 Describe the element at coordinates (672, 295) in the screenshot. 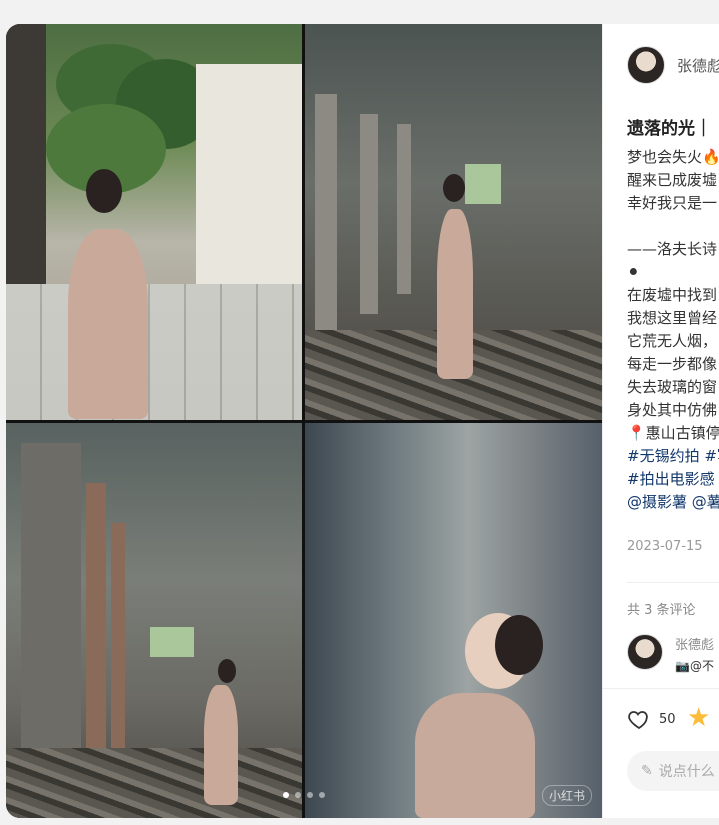

I see `desc-line: 在废墟中找到` at that location.